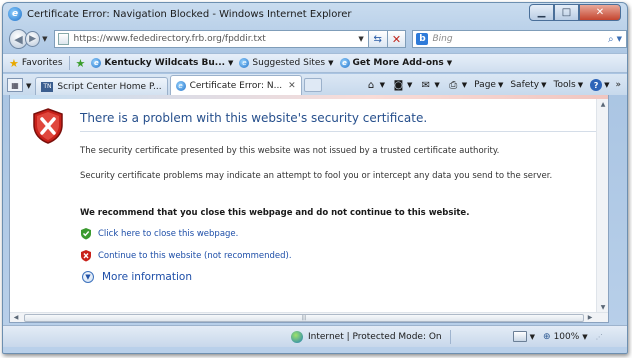 The image size is (632, 358). What do you see at coordinates (88, 277) in the screenshot?
I see `expand-chevron-icon: ▼` at bounding box center [88, 277].